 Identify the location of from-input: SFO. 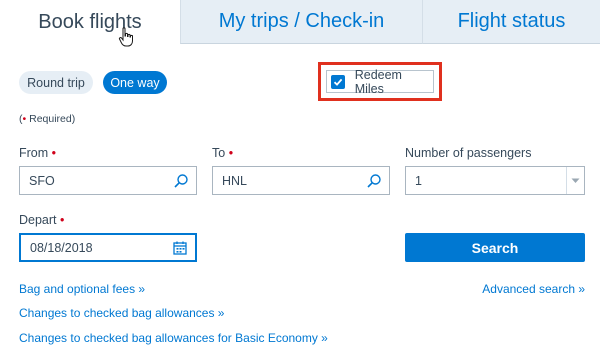
(108, 180).